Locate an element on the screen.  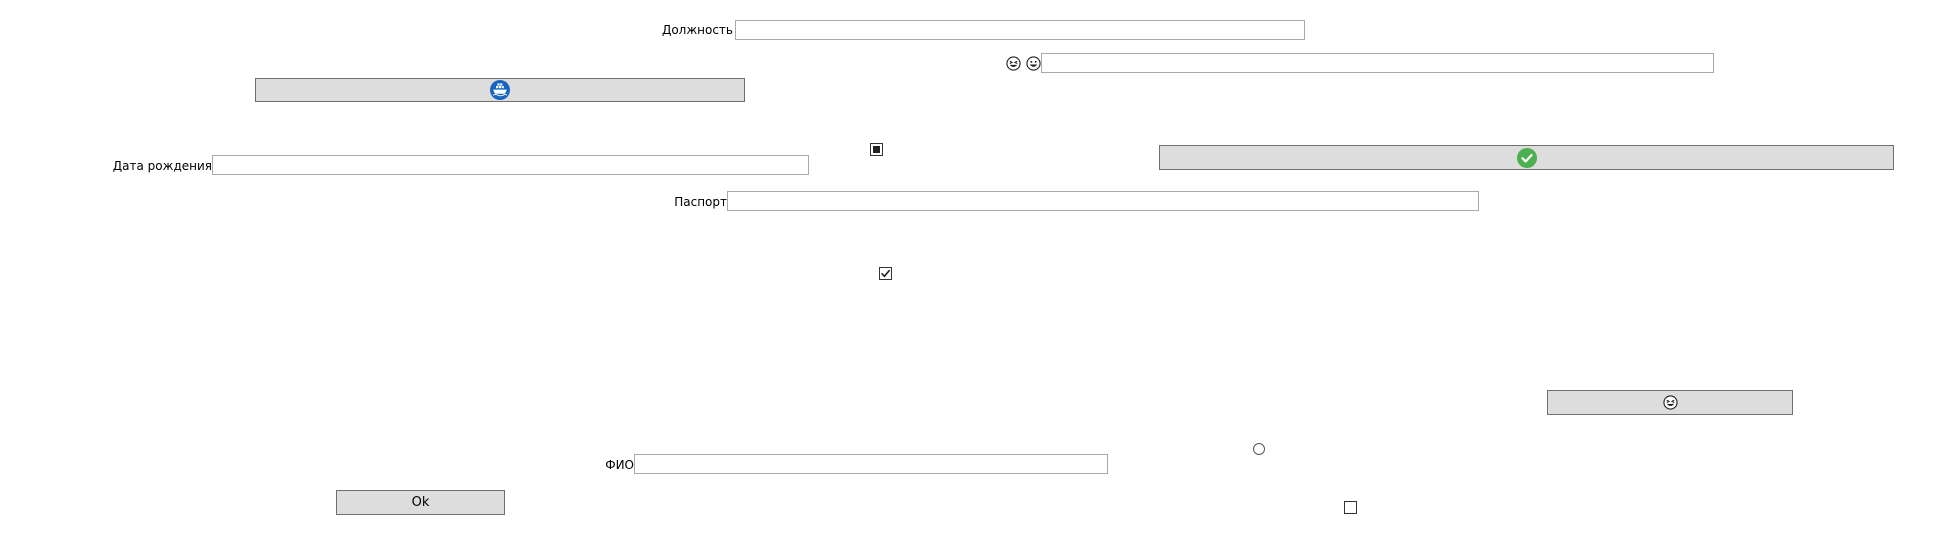
passport-input is located at coordinates (1103, 201).